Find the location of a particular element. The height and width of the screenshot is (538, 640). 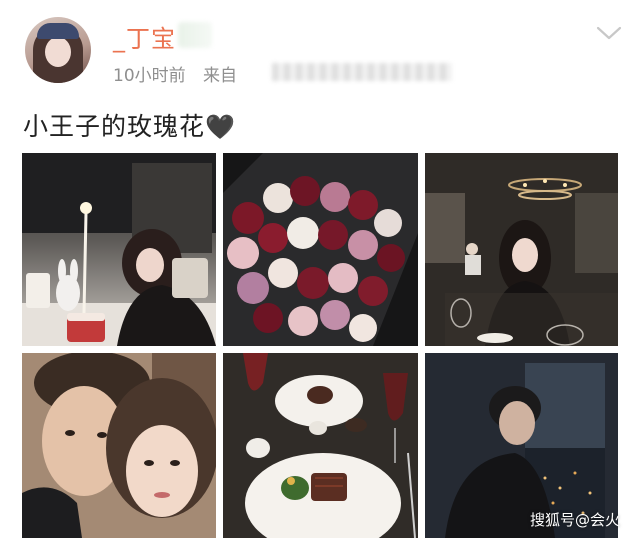

avatar-cap is located at coordinates (58, 31).